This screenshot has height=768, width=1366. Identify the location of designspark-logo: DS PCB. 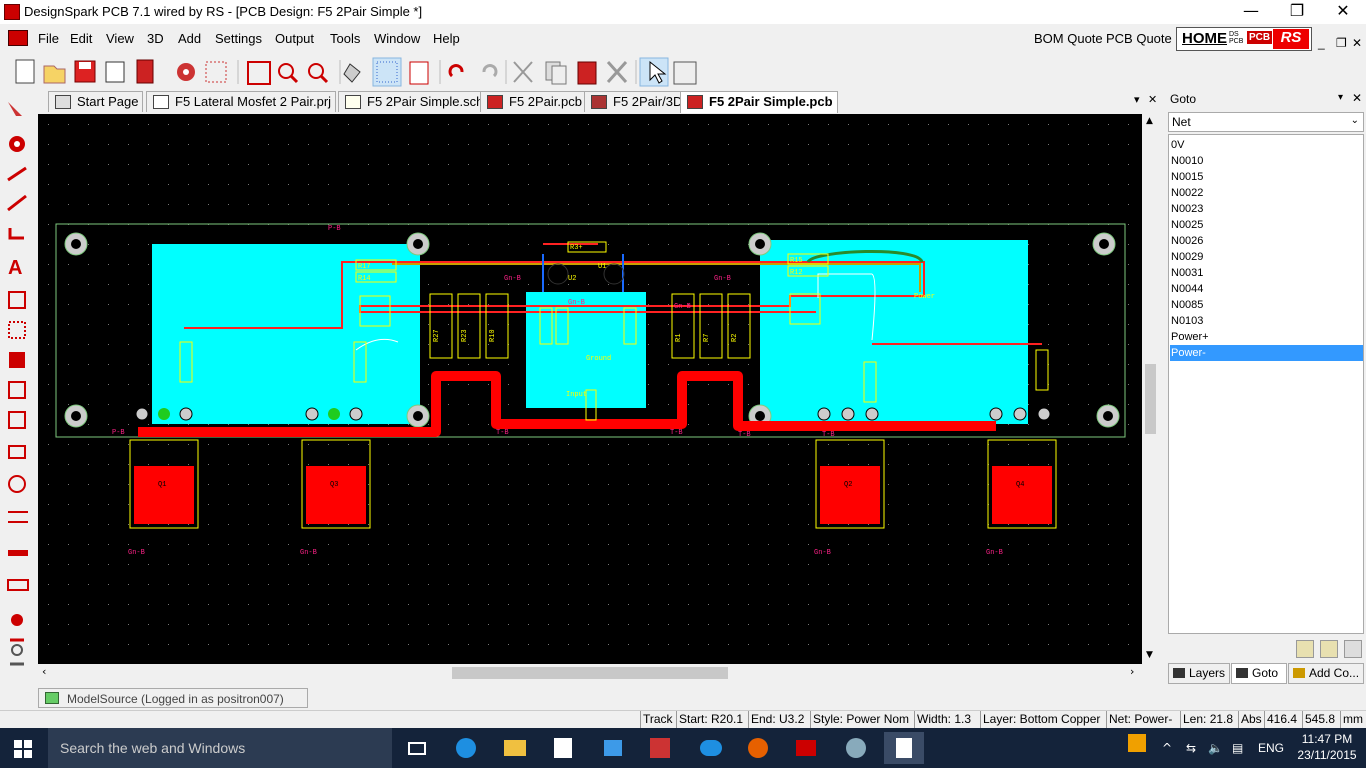
(1236, 38).